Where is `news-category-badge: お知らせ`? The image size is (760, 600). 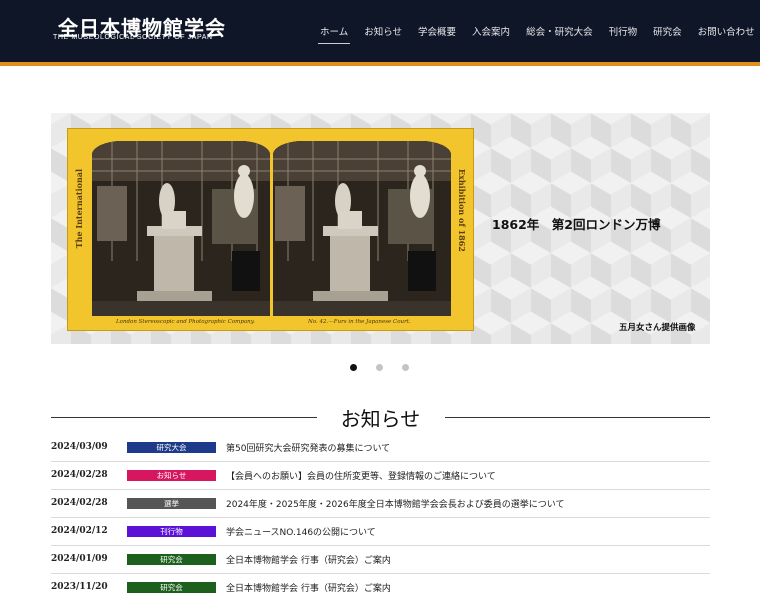 news-category-badge: お知らせ is located at coordinates (171, 475).